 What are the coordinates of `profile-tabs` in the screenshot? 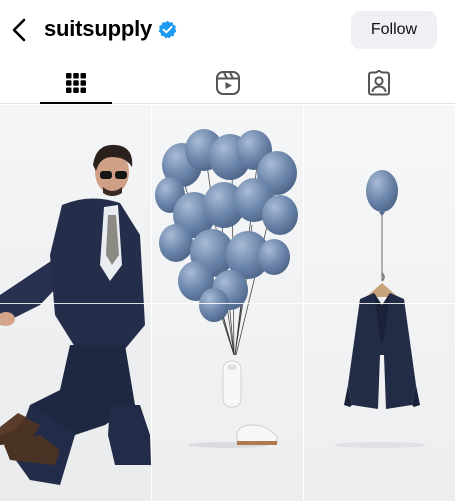 It's located at (227, 83).